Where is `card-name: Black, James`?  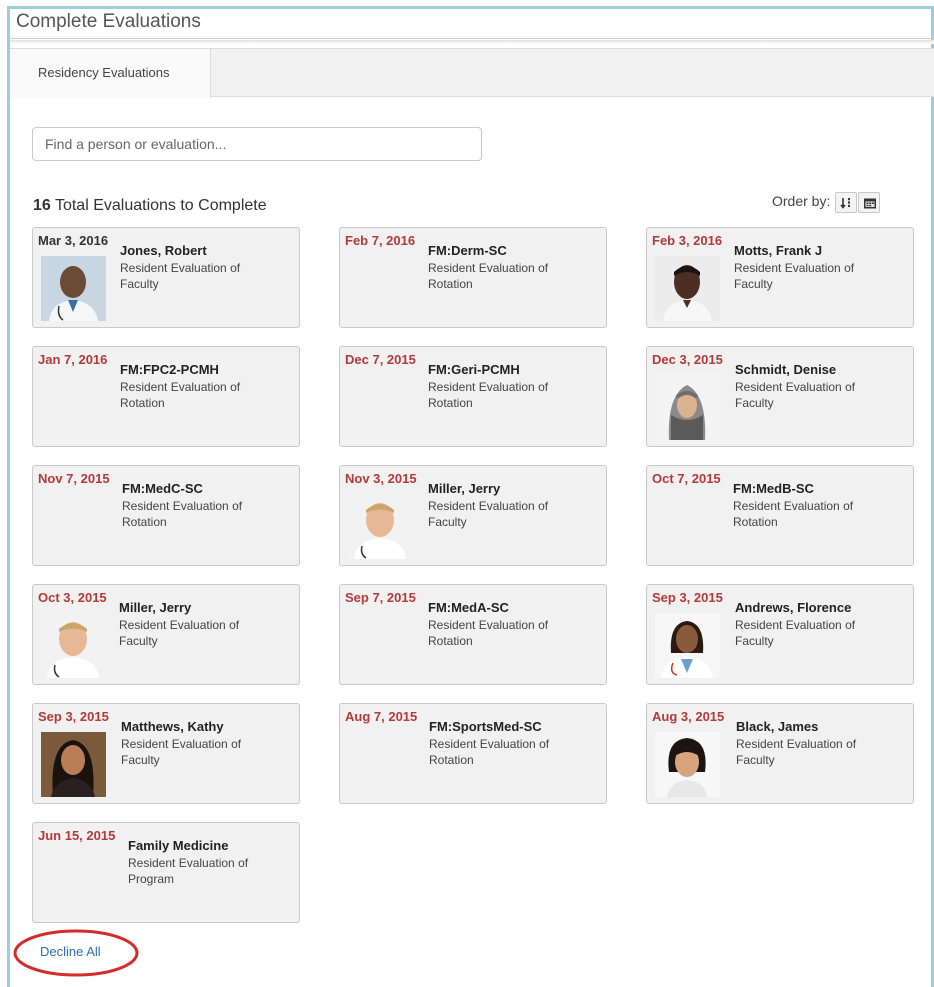 card-name: Black, James is located at coordinates (777, 726).